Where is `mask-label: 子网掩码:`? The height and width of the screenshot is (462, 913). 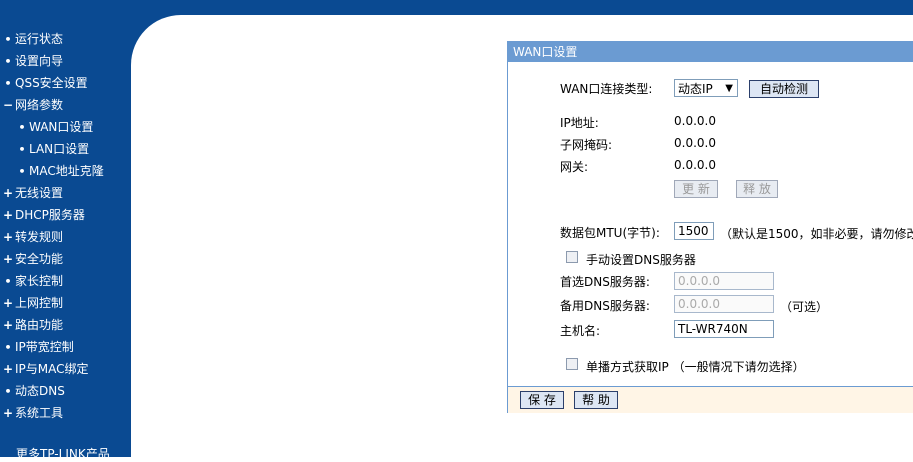
mask-label: 子网掩码: is located at coordinates (586, 145).